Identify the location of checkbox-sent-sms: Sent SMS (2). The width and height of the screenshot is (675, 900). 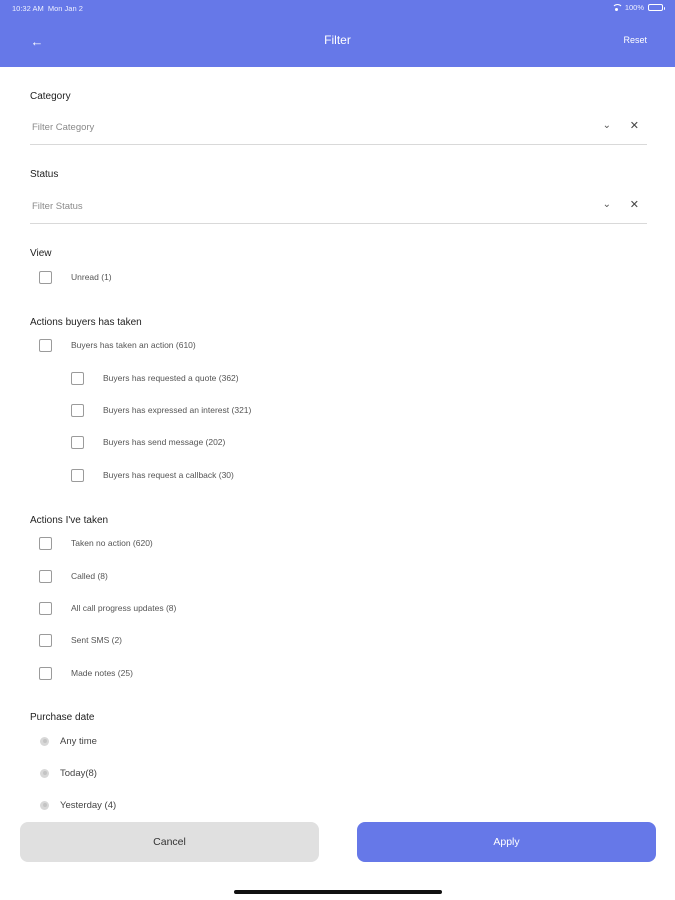
(80, 640).